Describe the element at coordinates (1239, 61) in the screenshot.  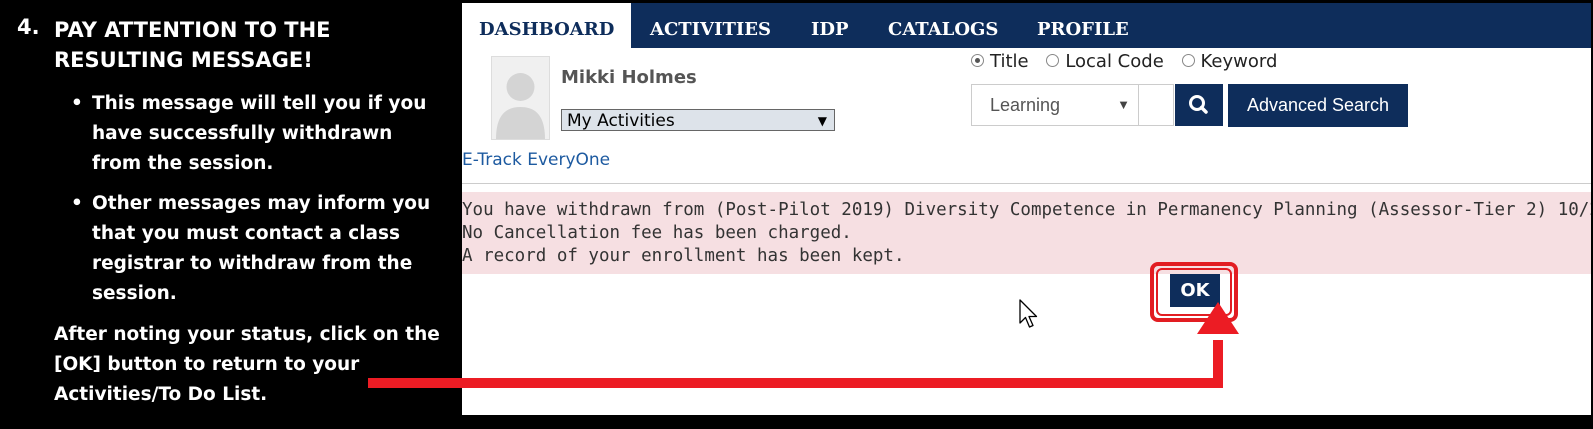
I see `radio-label: Keyword` at that location.